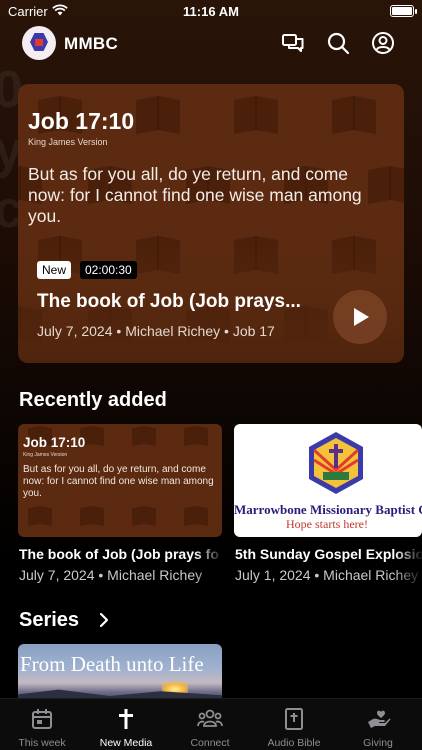 This screenshot has height=750, width=422. Describe the element at coordinates (111, 575) in the screenshot. I see `media-meta: July 7, 2024 • Michael Richey` at that location.